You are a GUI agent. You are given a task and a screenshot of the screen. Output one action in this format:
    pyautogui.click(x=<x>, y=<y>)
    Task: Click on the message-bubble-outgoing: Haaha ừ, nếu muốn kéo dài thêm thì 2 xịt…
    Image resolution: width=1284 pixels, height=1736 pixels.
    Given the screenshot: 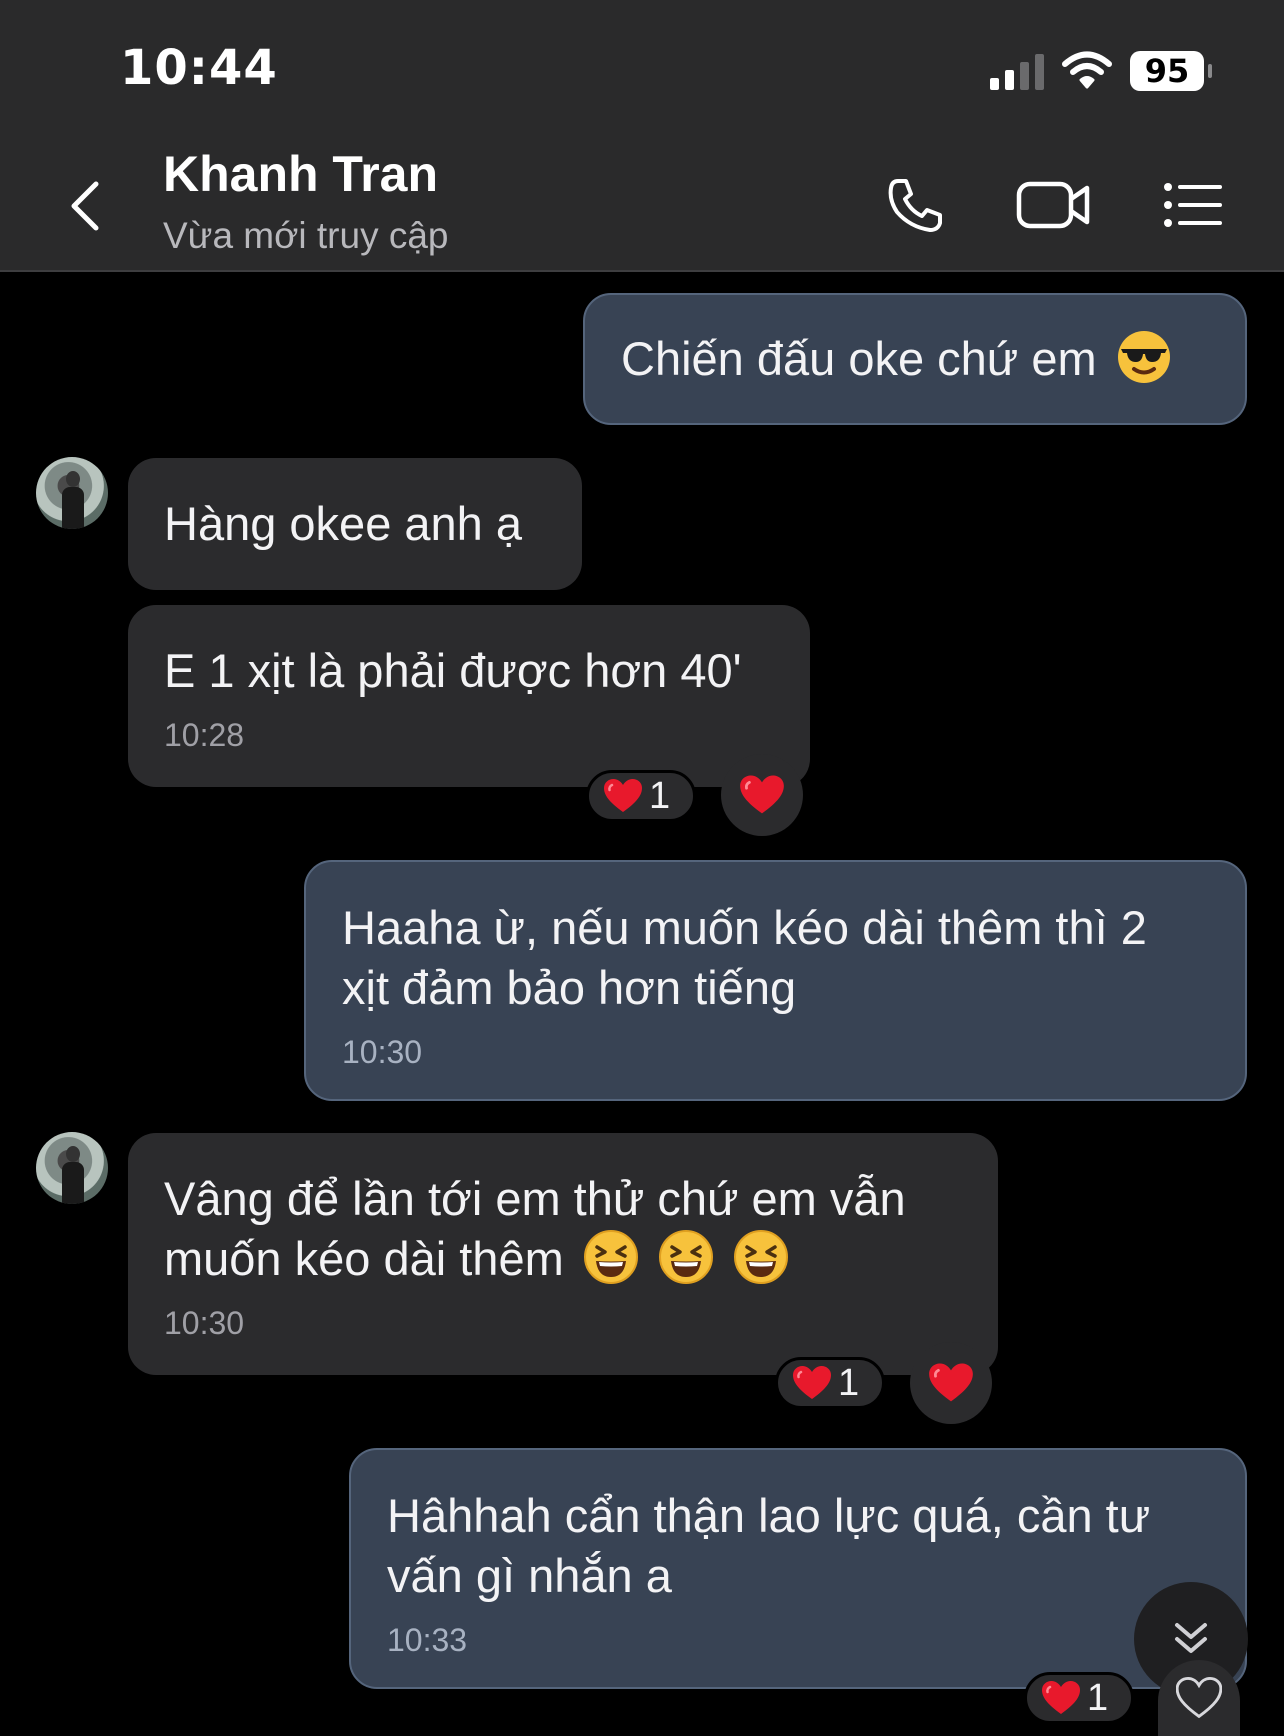 What is the action you would take?
    pyautogui.click(x=775, y=980)
    